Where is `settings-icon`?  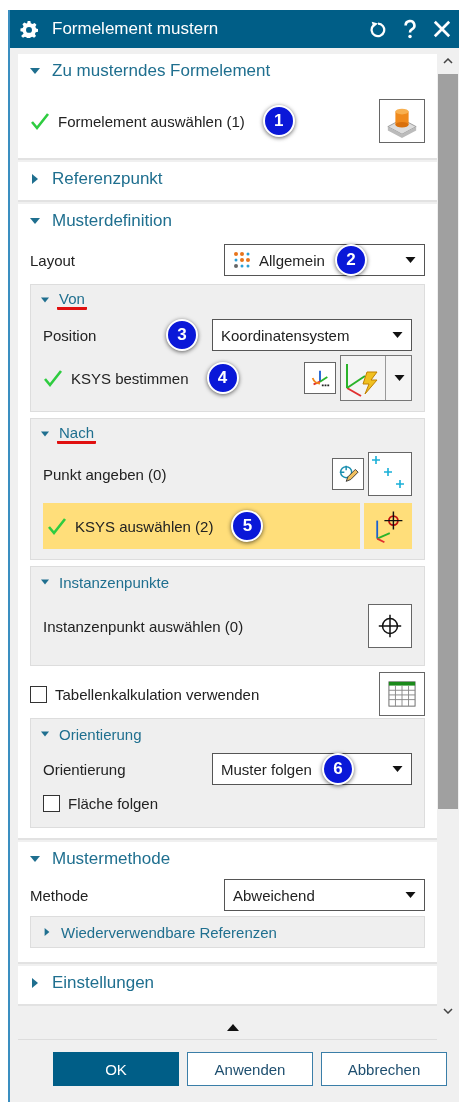
settings-icon is located at coordinates (29, 29).